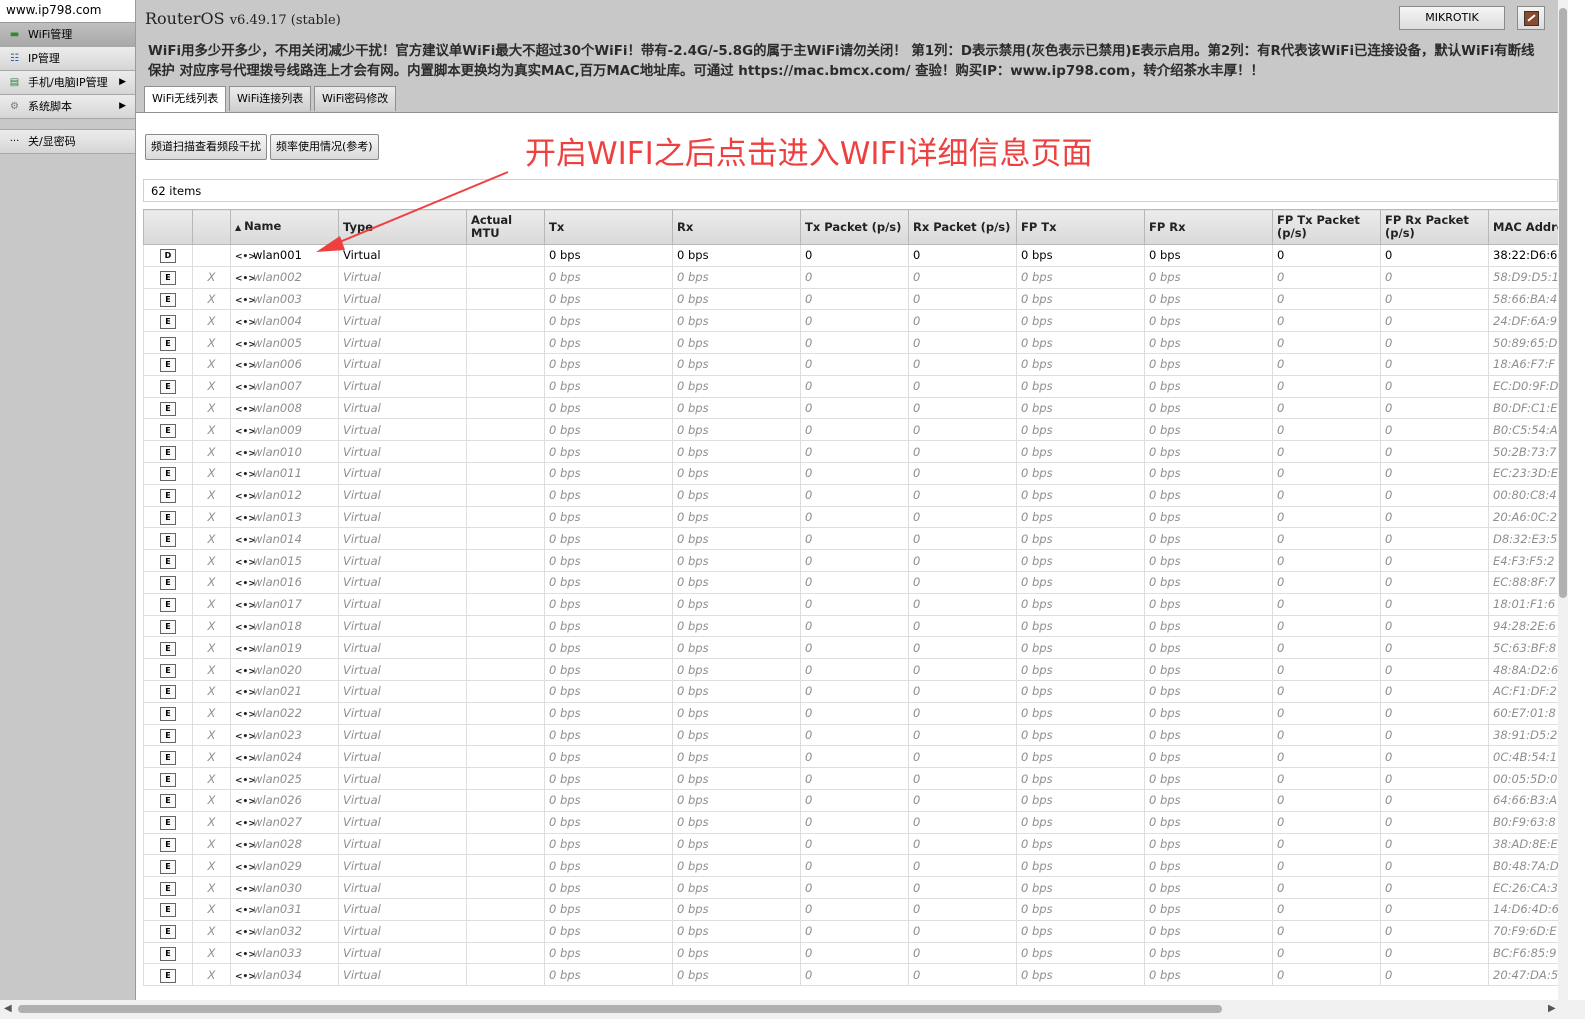  What do you see at coordinates (168, 256) in the screenshot?
I see `flag-badge: D` at bounding box center [168, 256].